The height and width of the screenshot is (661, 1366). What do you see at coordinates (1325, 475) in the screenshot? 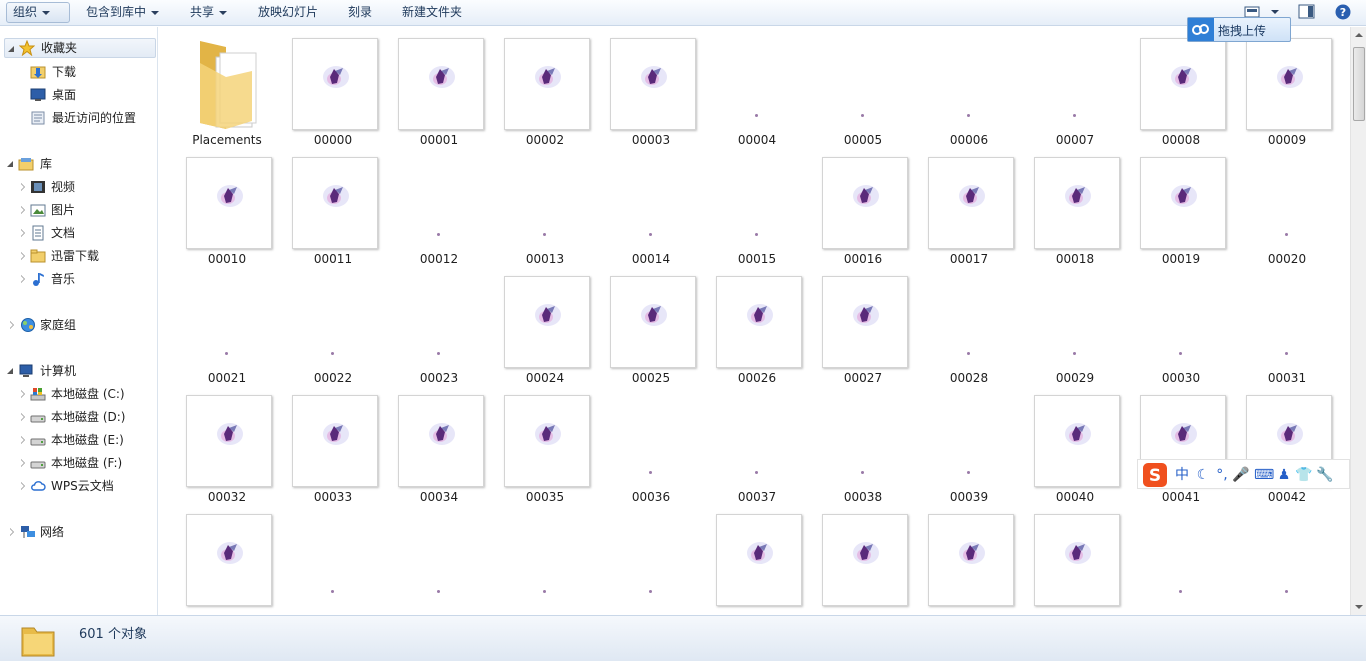
I see `settings-wrench-icon: 🔧` at bounding box center [1325, 475].